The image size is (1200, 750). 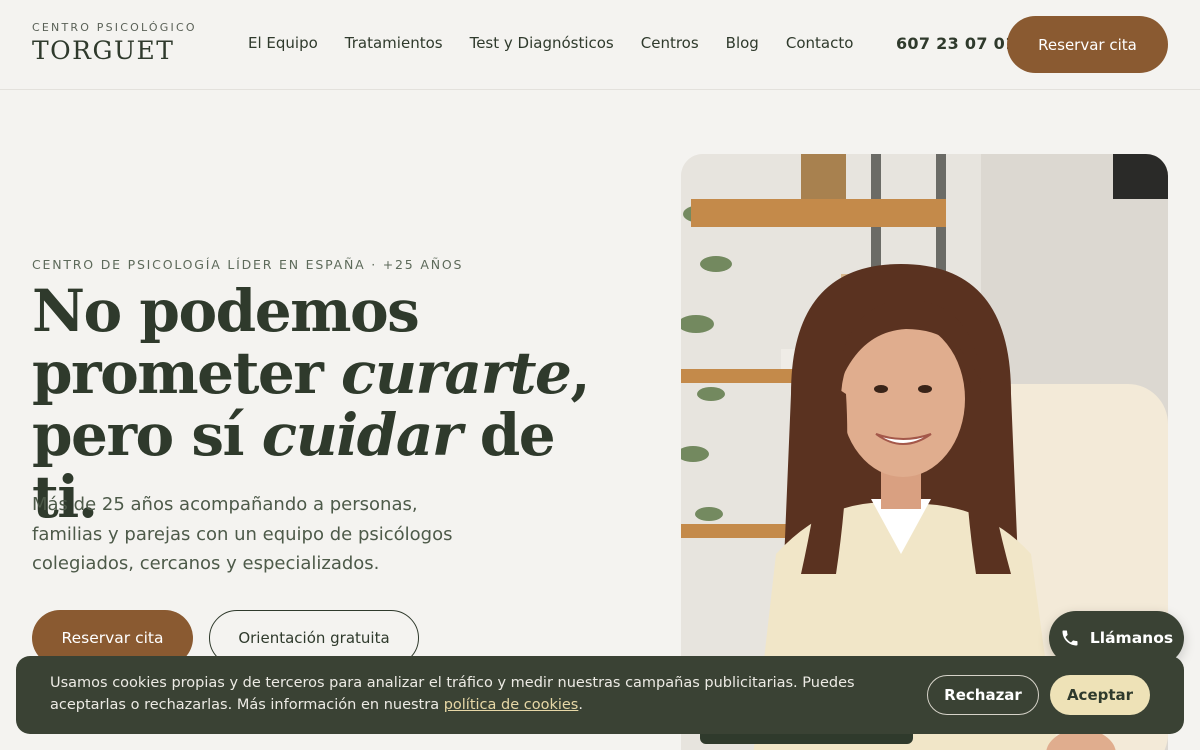 I want to click on nav-item-tratamientos: Tratamientos, so click(x=394, y=43).